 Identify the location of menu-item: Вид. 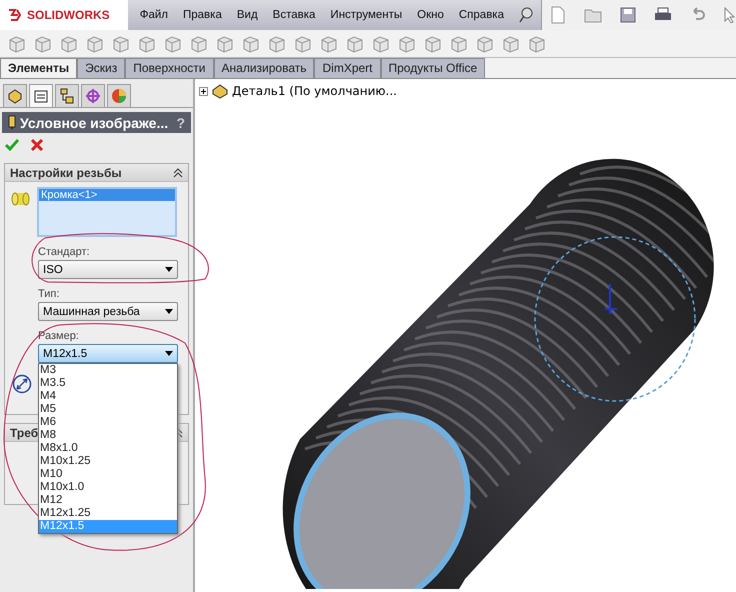
(247, 15).